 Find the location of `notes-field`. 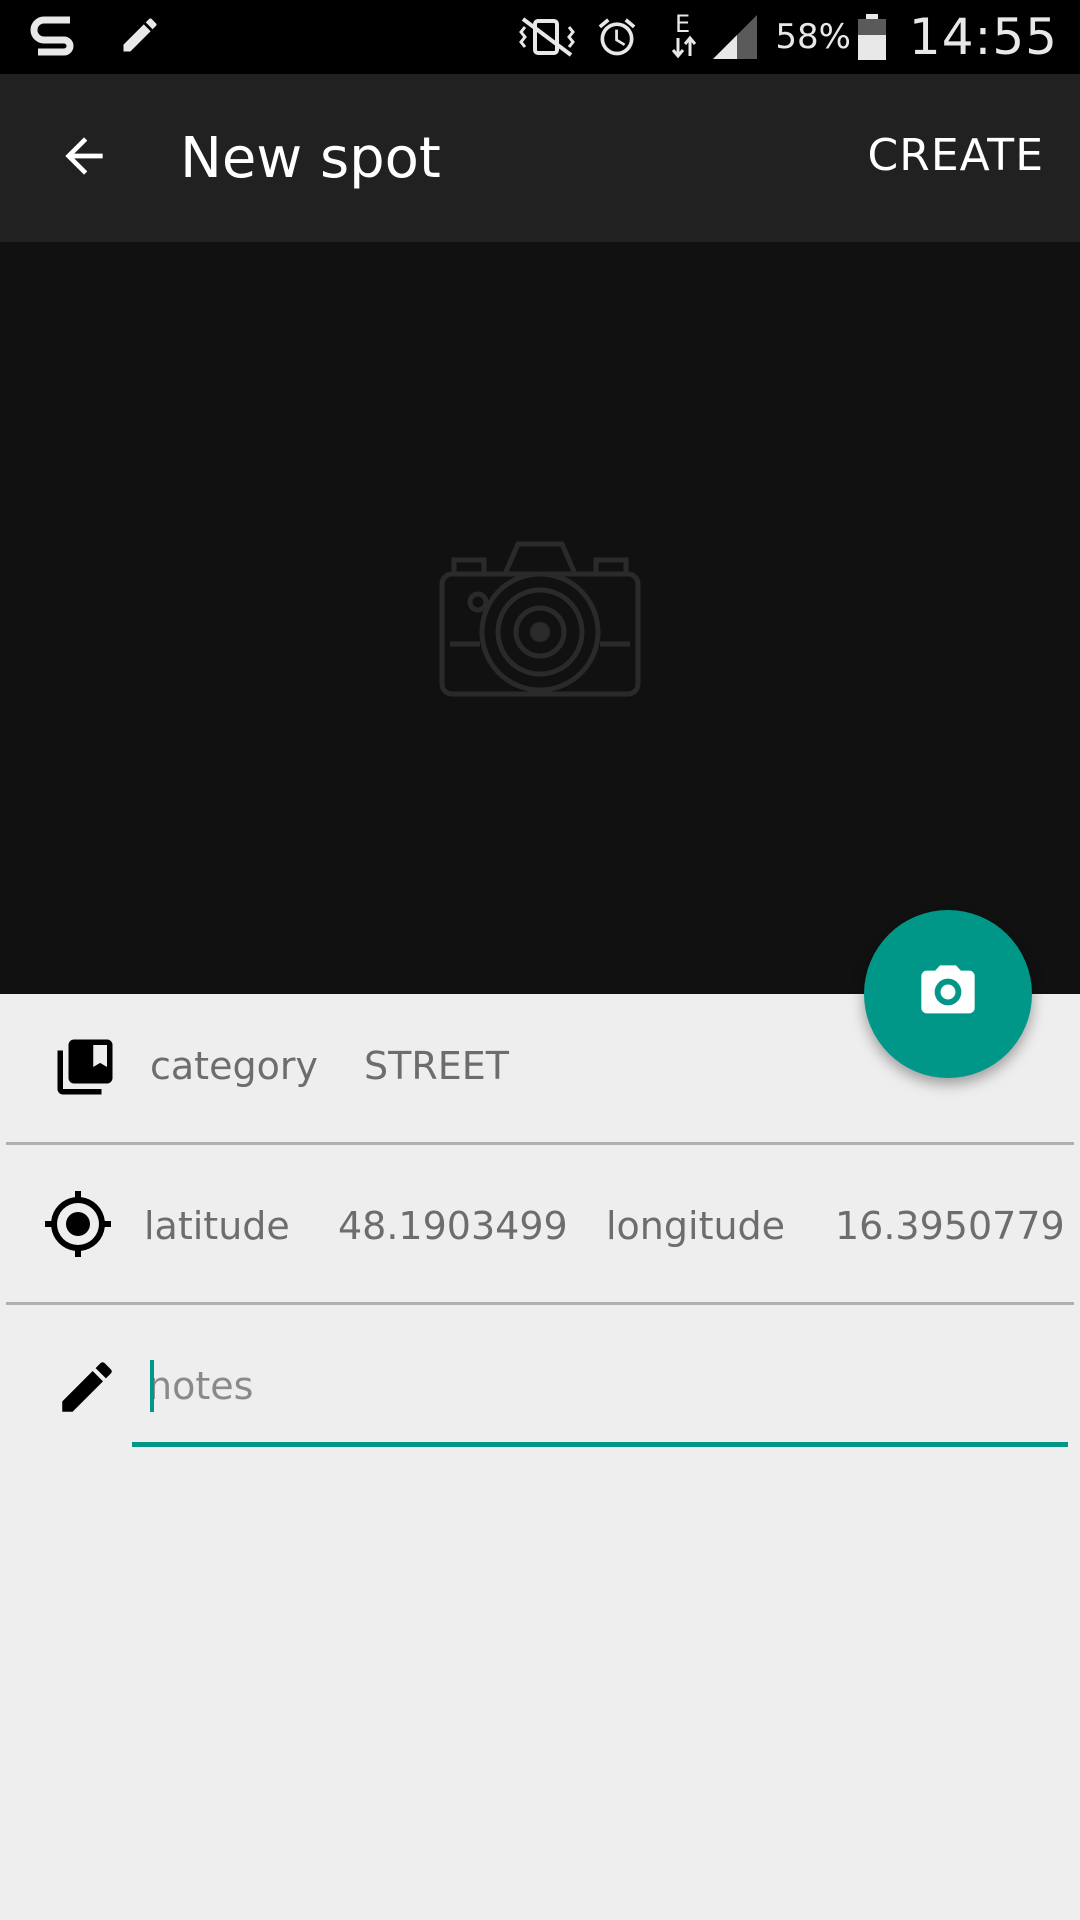

notes-field is located at coordinates (600, 1398).